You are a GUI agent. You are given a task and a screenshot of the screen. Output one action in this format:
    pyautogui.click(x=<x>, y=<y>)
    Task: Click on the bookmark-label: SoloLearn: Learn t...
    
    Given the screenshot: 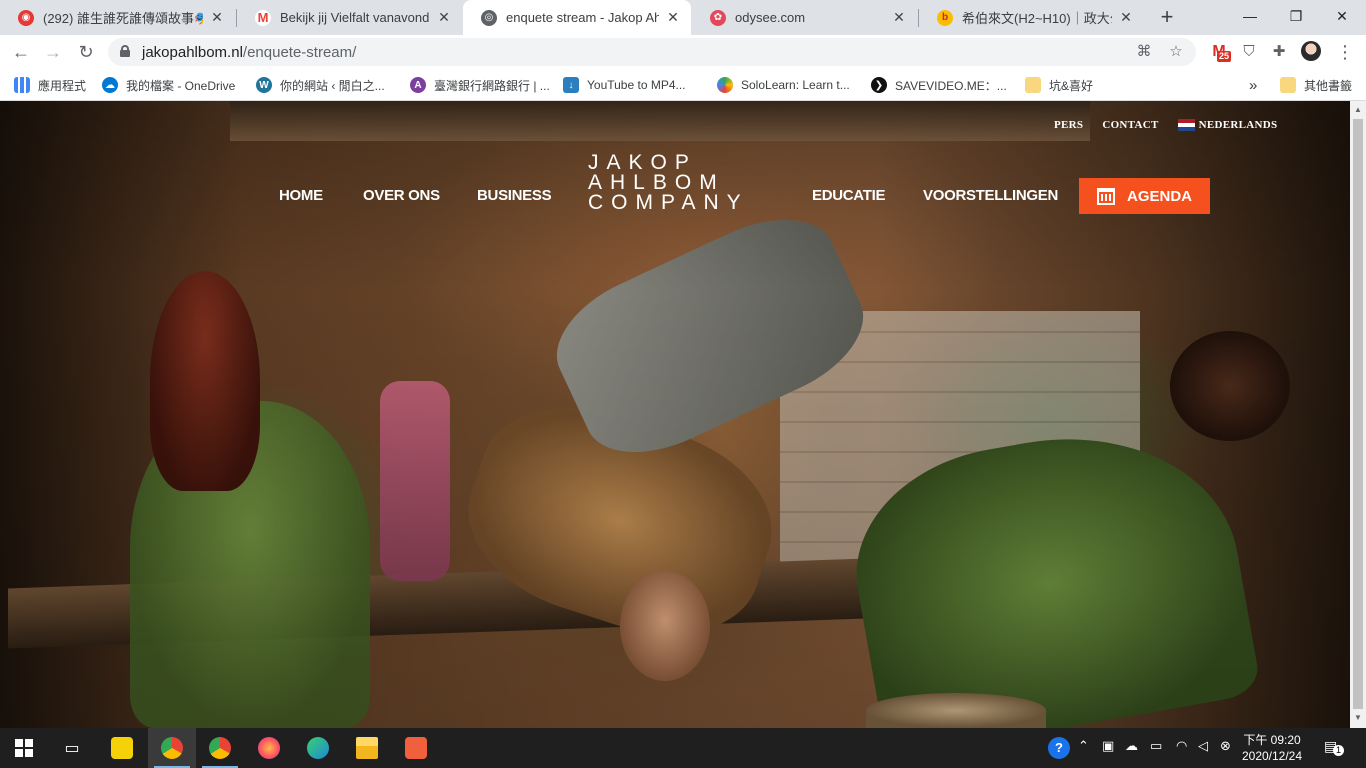 What is the action you would take?
    pyautogui.click(x=795, y=85)
    